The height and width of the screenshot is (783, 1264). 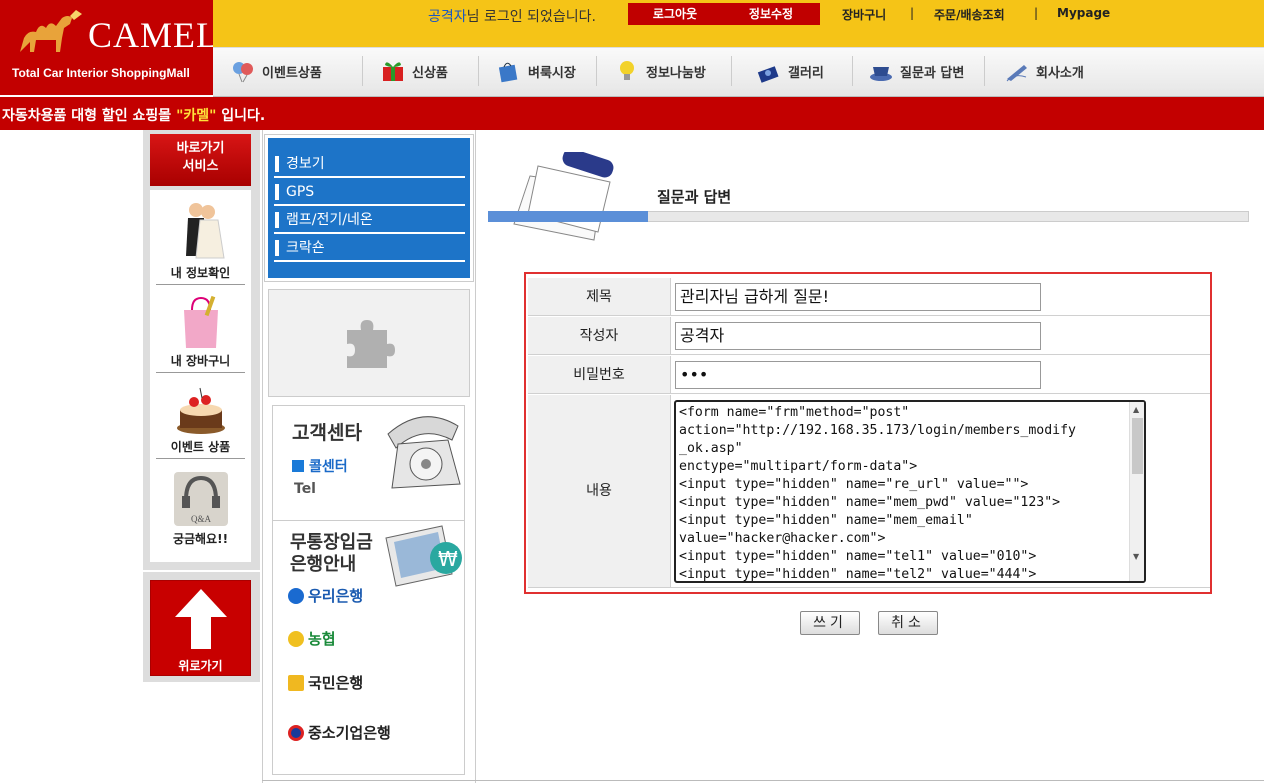 I want to click on qa-label: Q&A, so click(x=201, y=519).